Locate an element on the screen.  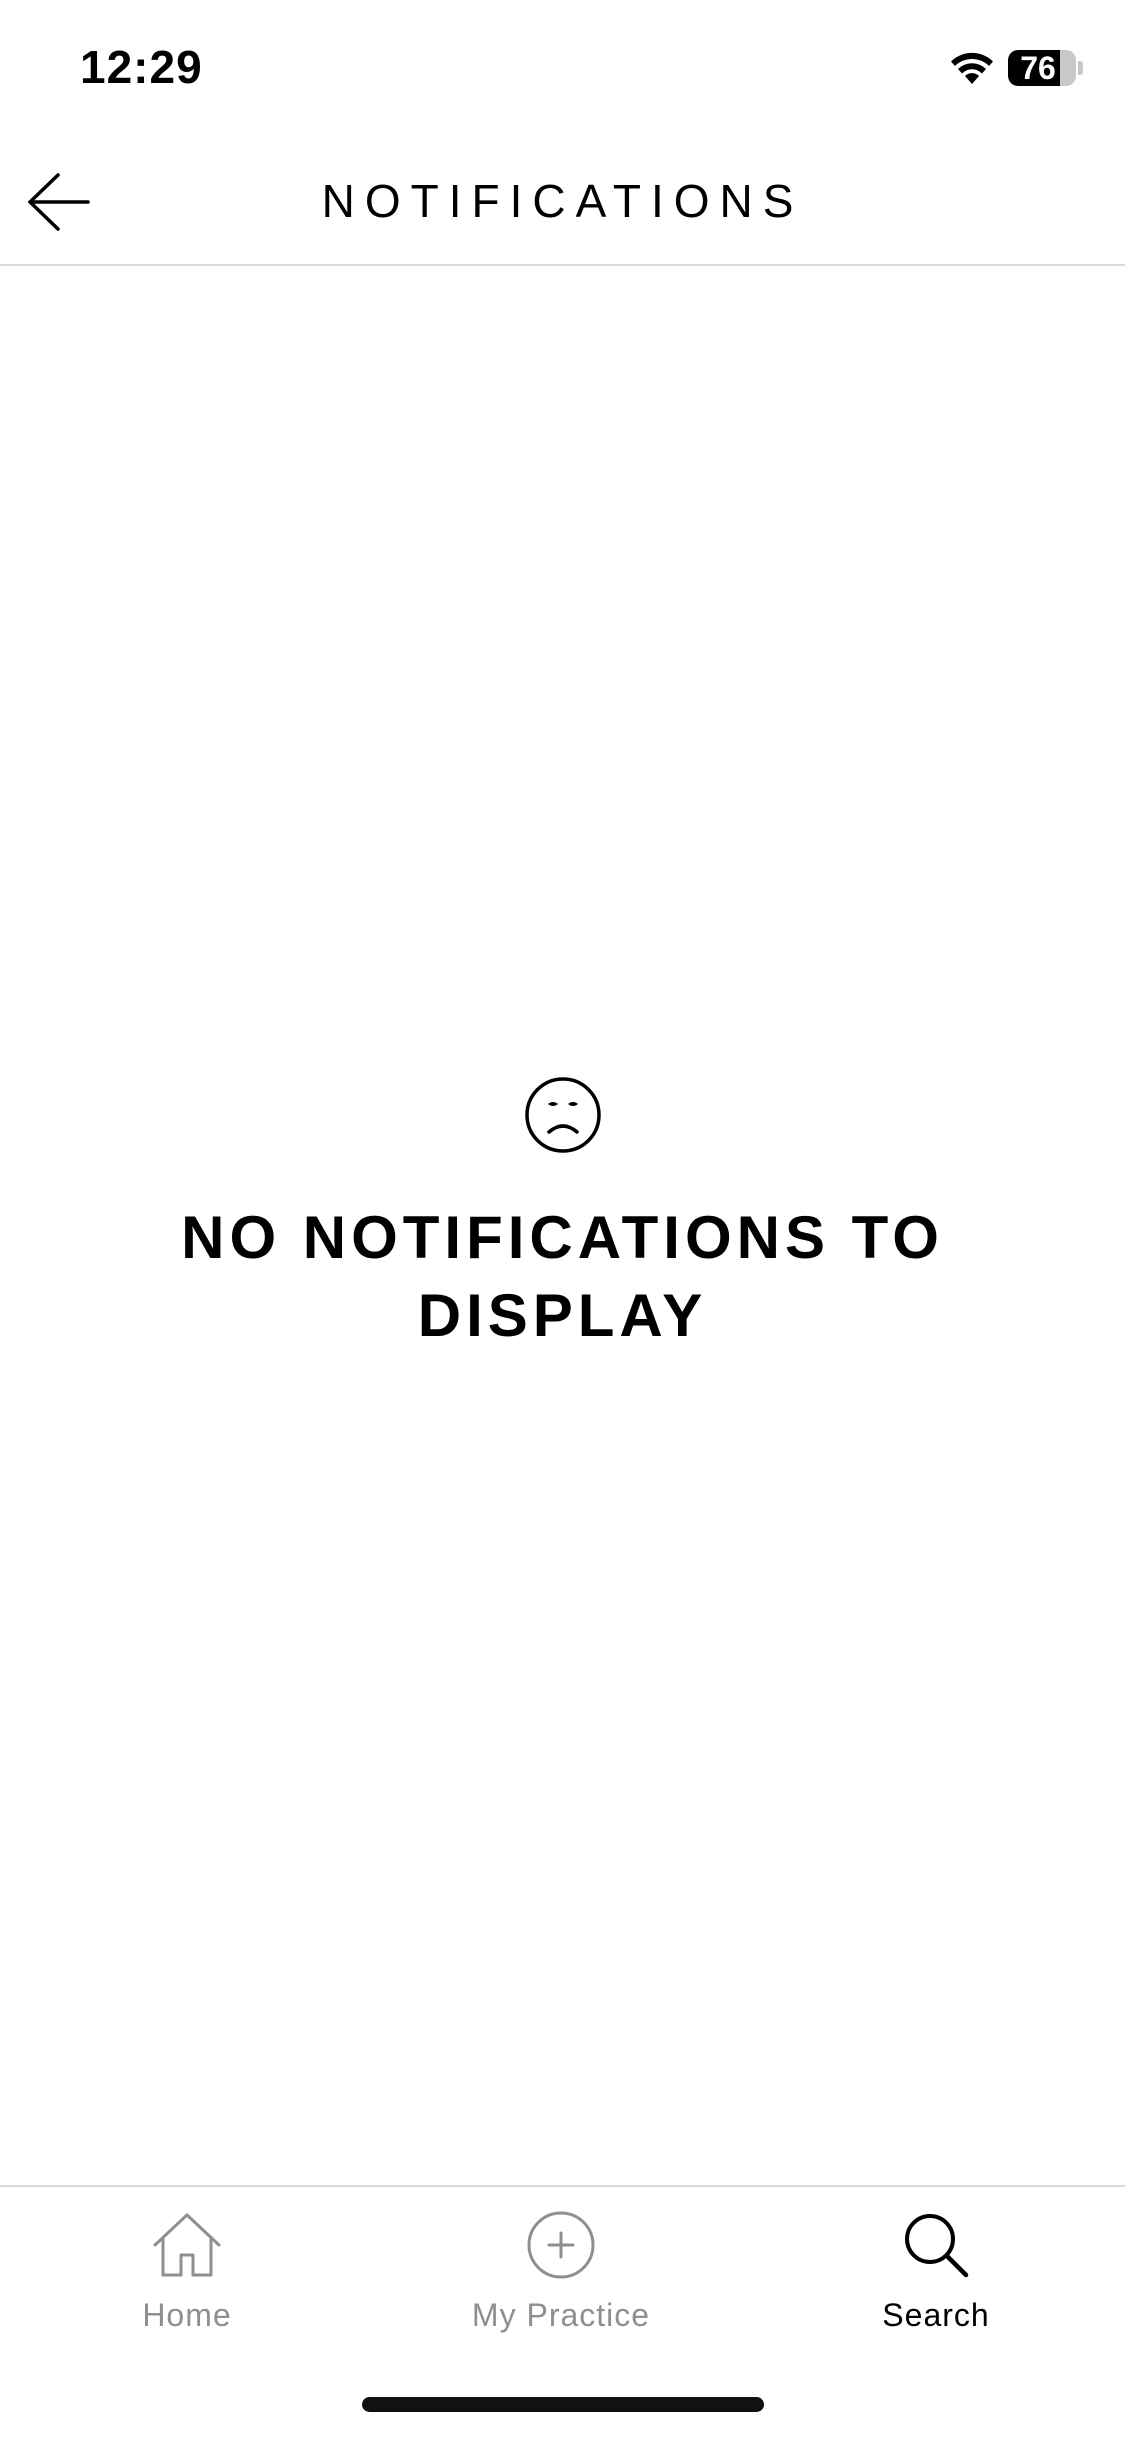
home-icon is located at coordinates (187, 2245).